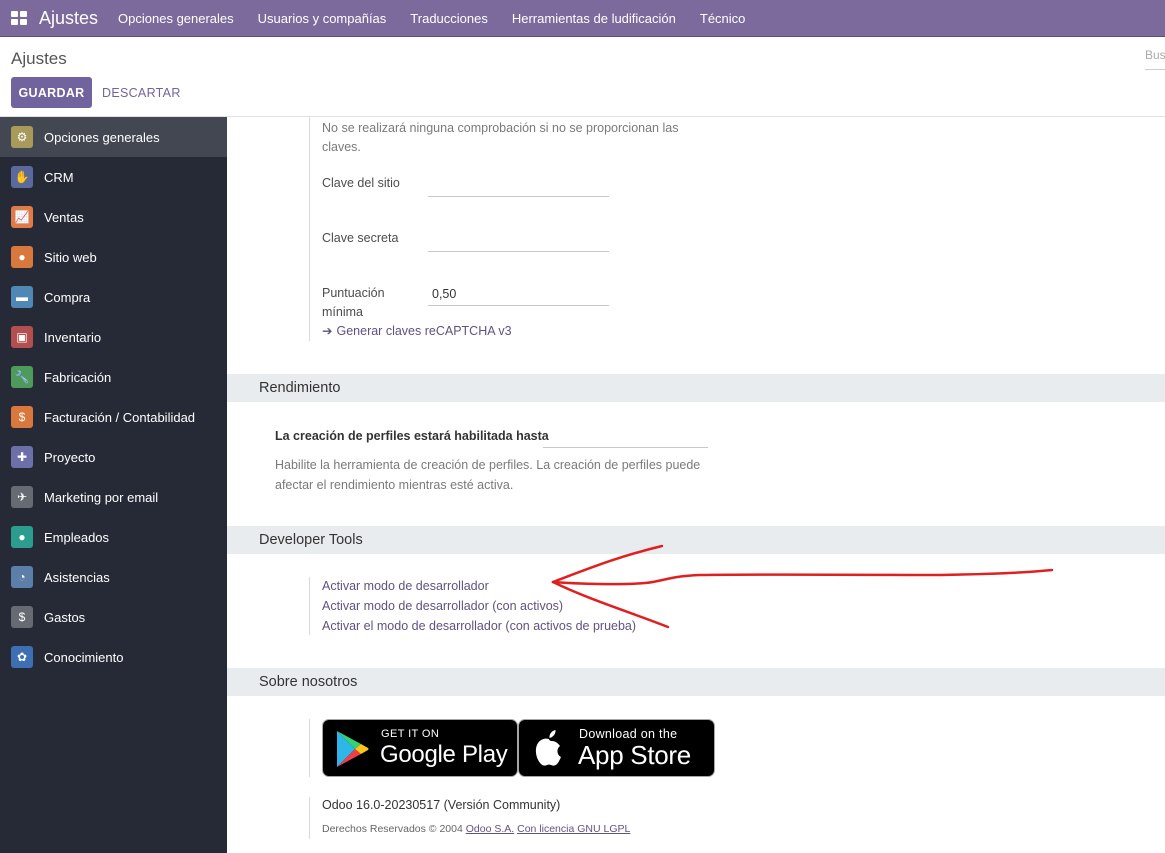 The height and width of the screenshot is (853, 1165). Describe the element at coordinates (327, 331) in the screenshot. I see `arrow-right-icon: ➔` at that location.